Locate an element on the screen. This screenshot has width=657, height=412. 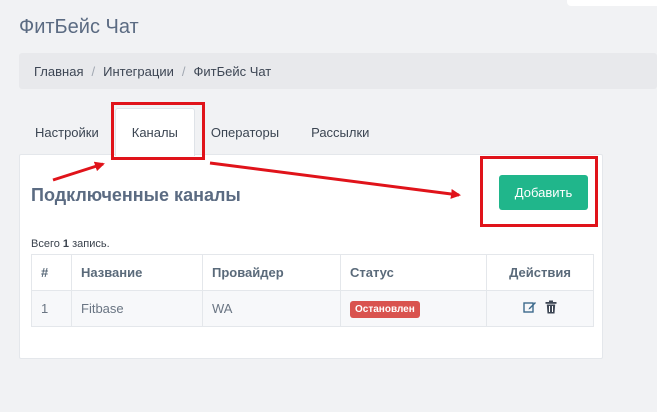
tab-settings: Настройки is located at coordinates (67, 132).